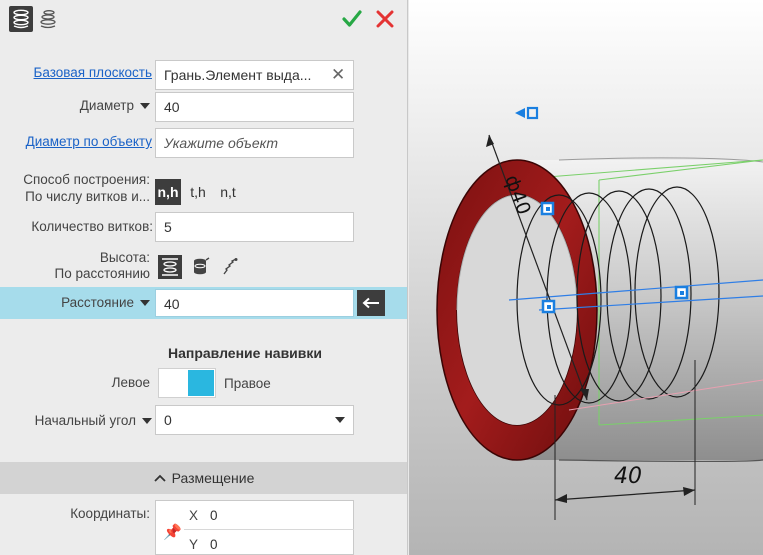 The height and width of the screenshot is (555, 763). What do you see at coordinates (93, 421) in the screenshot?
I see `start-angle-label: Начальный угол` at bounding box center [93, 421].